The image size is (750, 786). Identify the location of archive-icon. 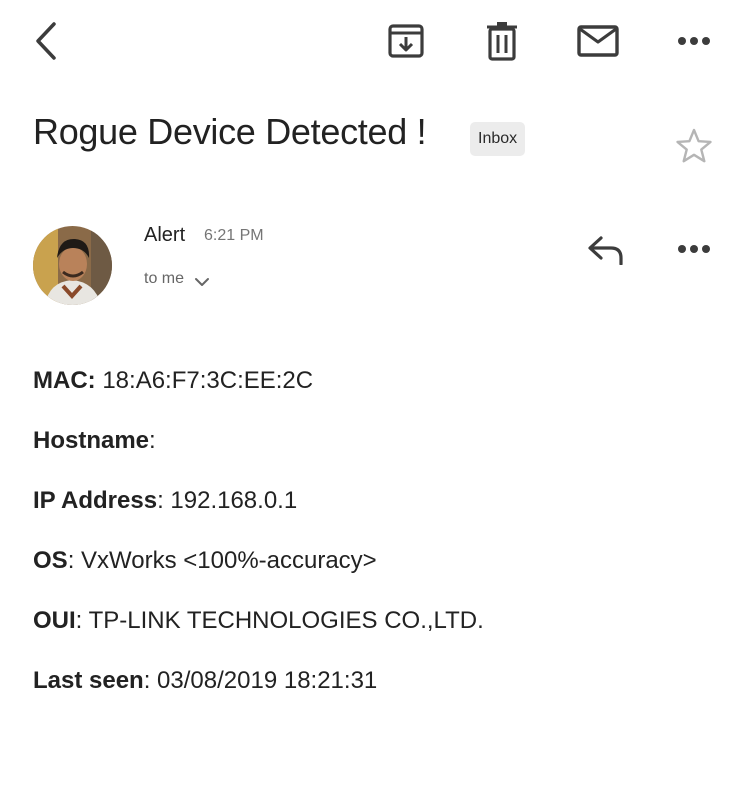
(406, 41).